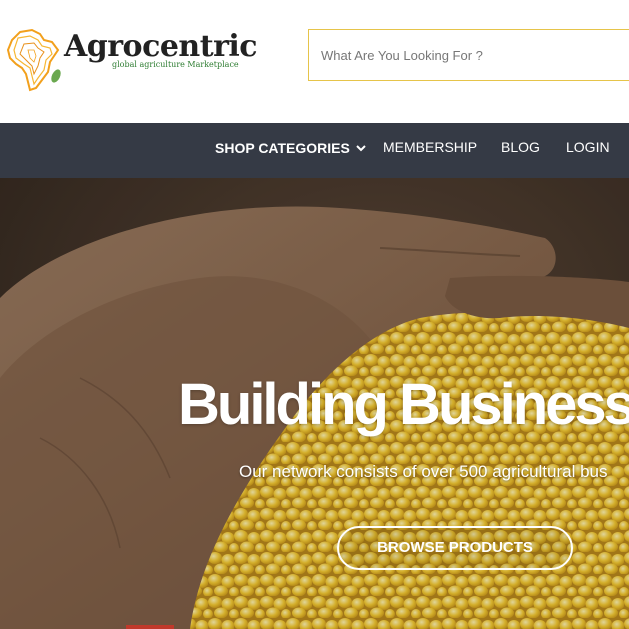 Image resolution: width=629 pixels, height=629 pixels. I want to click on logo-name: Agrocentric, so click(161, 46).